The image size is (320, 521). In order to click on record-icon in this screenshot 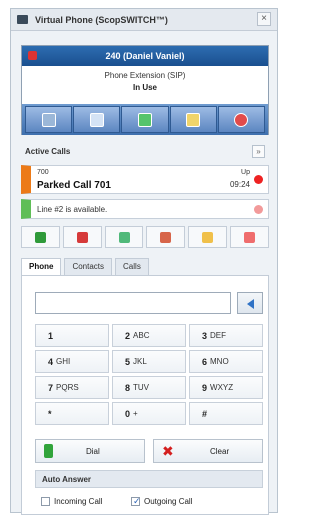, I will do `click(166, 237)`.